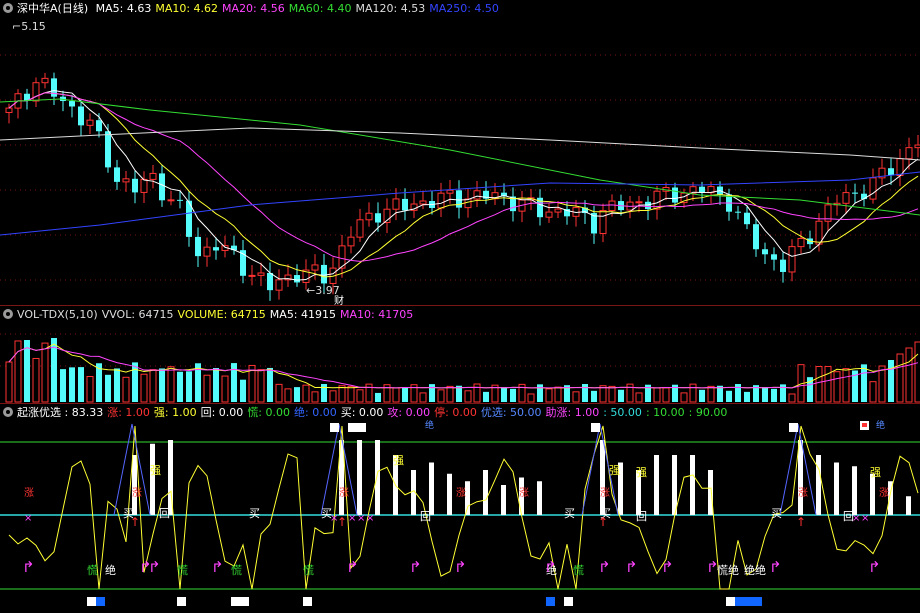 The width and height of the screenshot is (920, 613). Describe the element at coordinates (390, 8) in the screenshot. I see `price_header-item: MA120: 4.53` at that location.